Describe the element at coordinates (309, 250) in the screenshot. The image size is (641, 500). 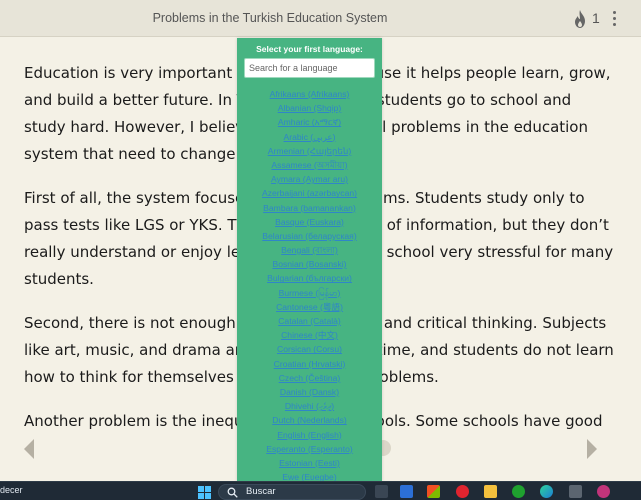
I see `language-option: Bengali (বাংলা)` at that location.